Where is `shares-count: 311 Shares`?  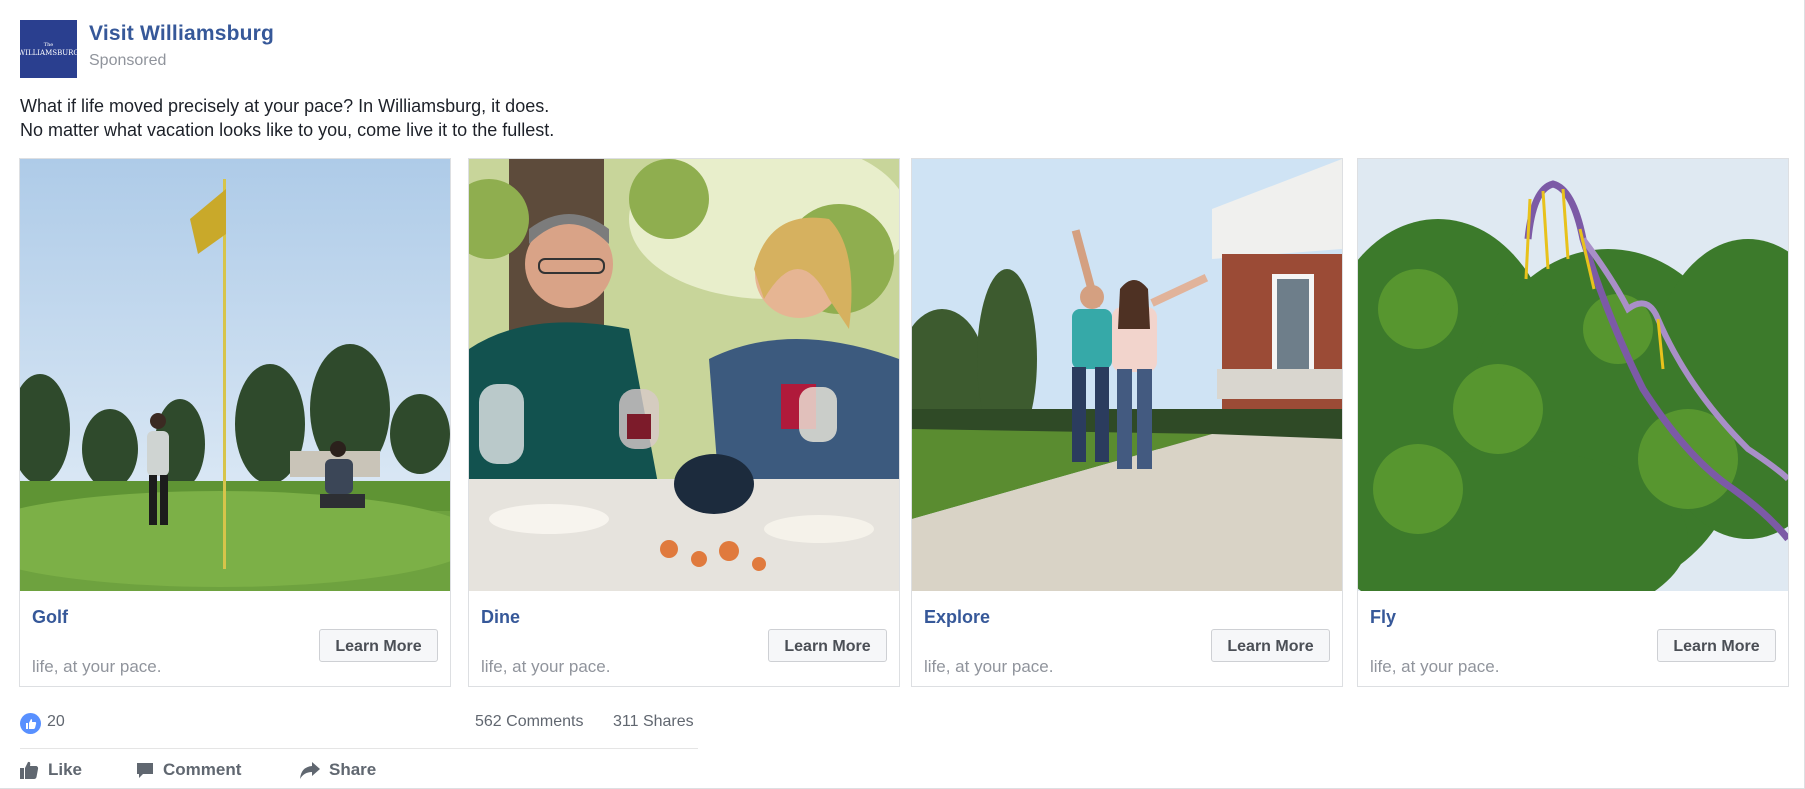 shares-count: 311 Shares is located at coordinates (653, 722).